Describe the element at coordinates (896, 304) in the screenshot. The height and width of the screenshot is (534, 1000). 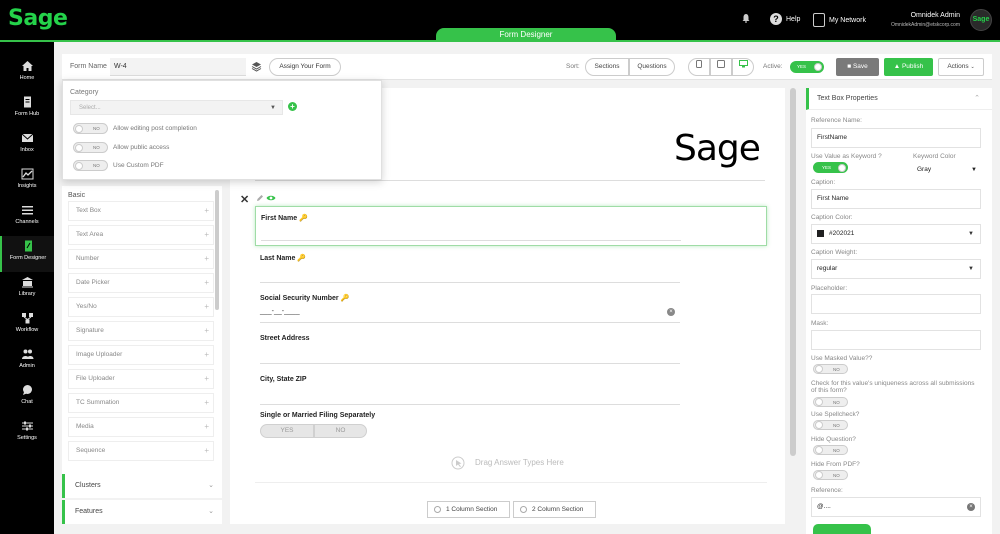
I see `placeholder-input` at that location.